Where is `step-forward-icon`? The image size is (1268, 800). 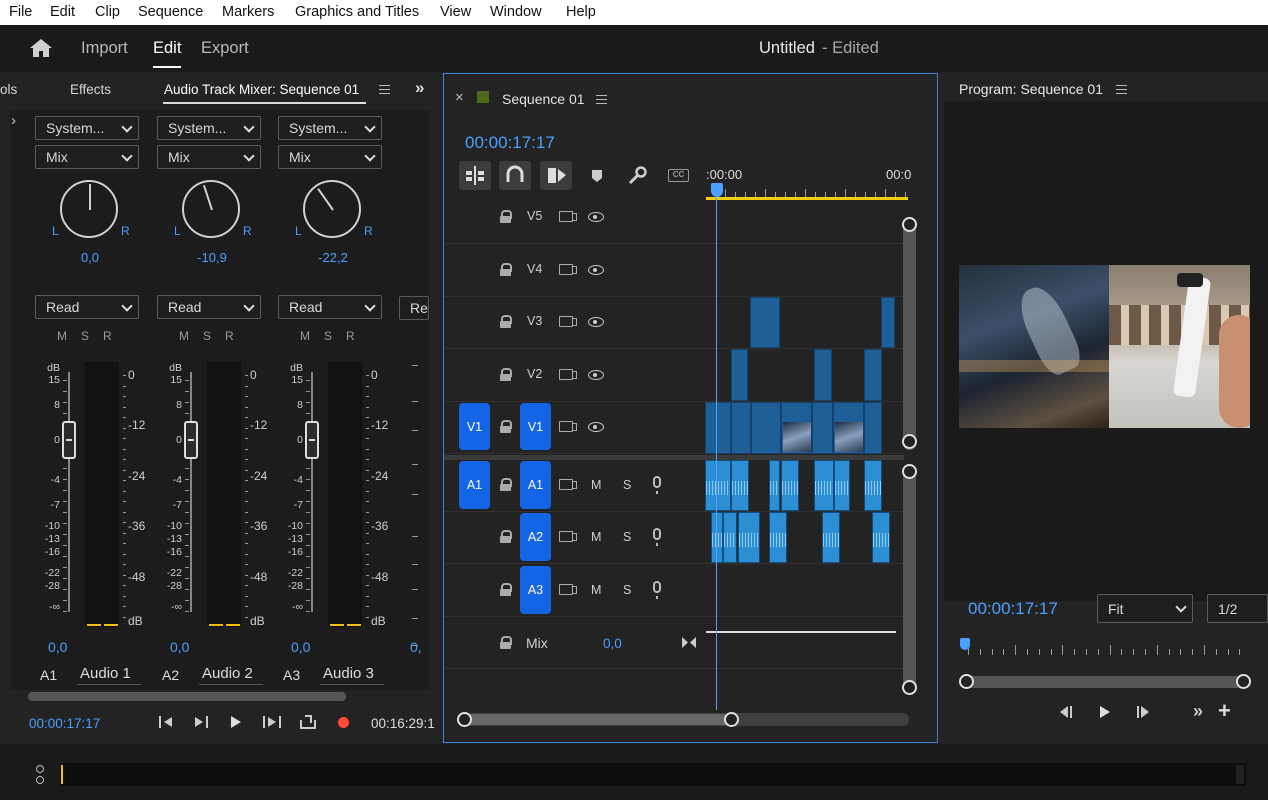
step-forward-icon is located at coordinates (1144, 712).